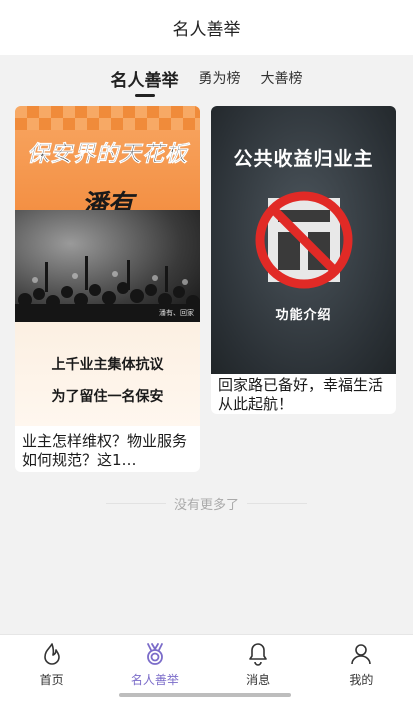 This screenshot has height=701, width=413. Describe the element at coordinates (51, 654) in the screenshot. I see `fire-icon` at that location.